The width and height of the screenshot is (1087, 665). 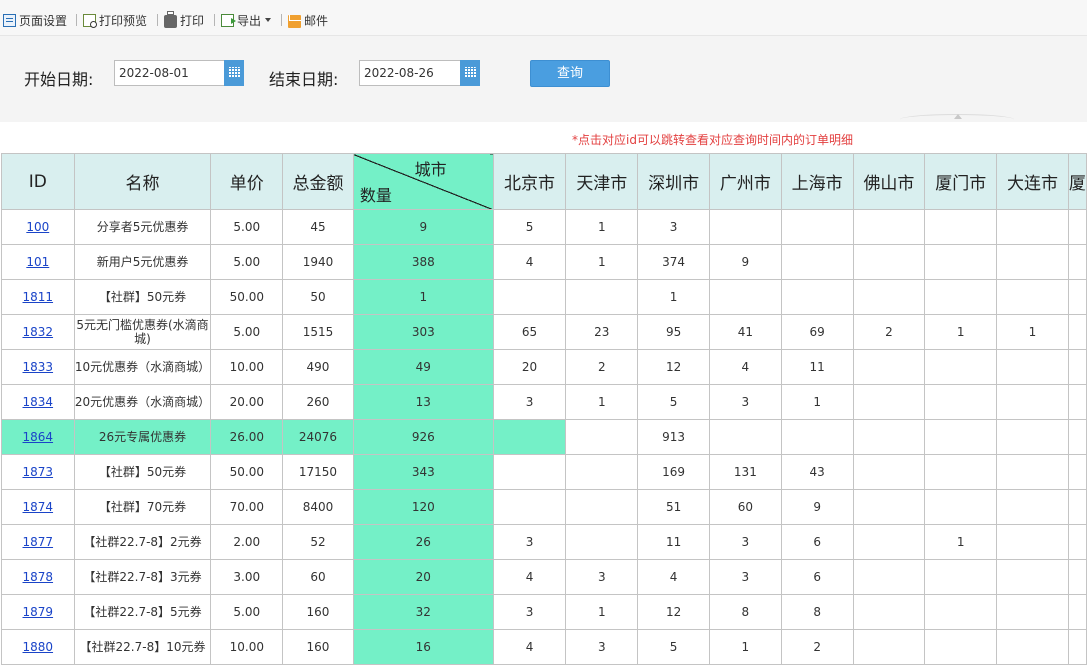 I want to click on order-detail-link: 1833, so click(x=38, y=367).